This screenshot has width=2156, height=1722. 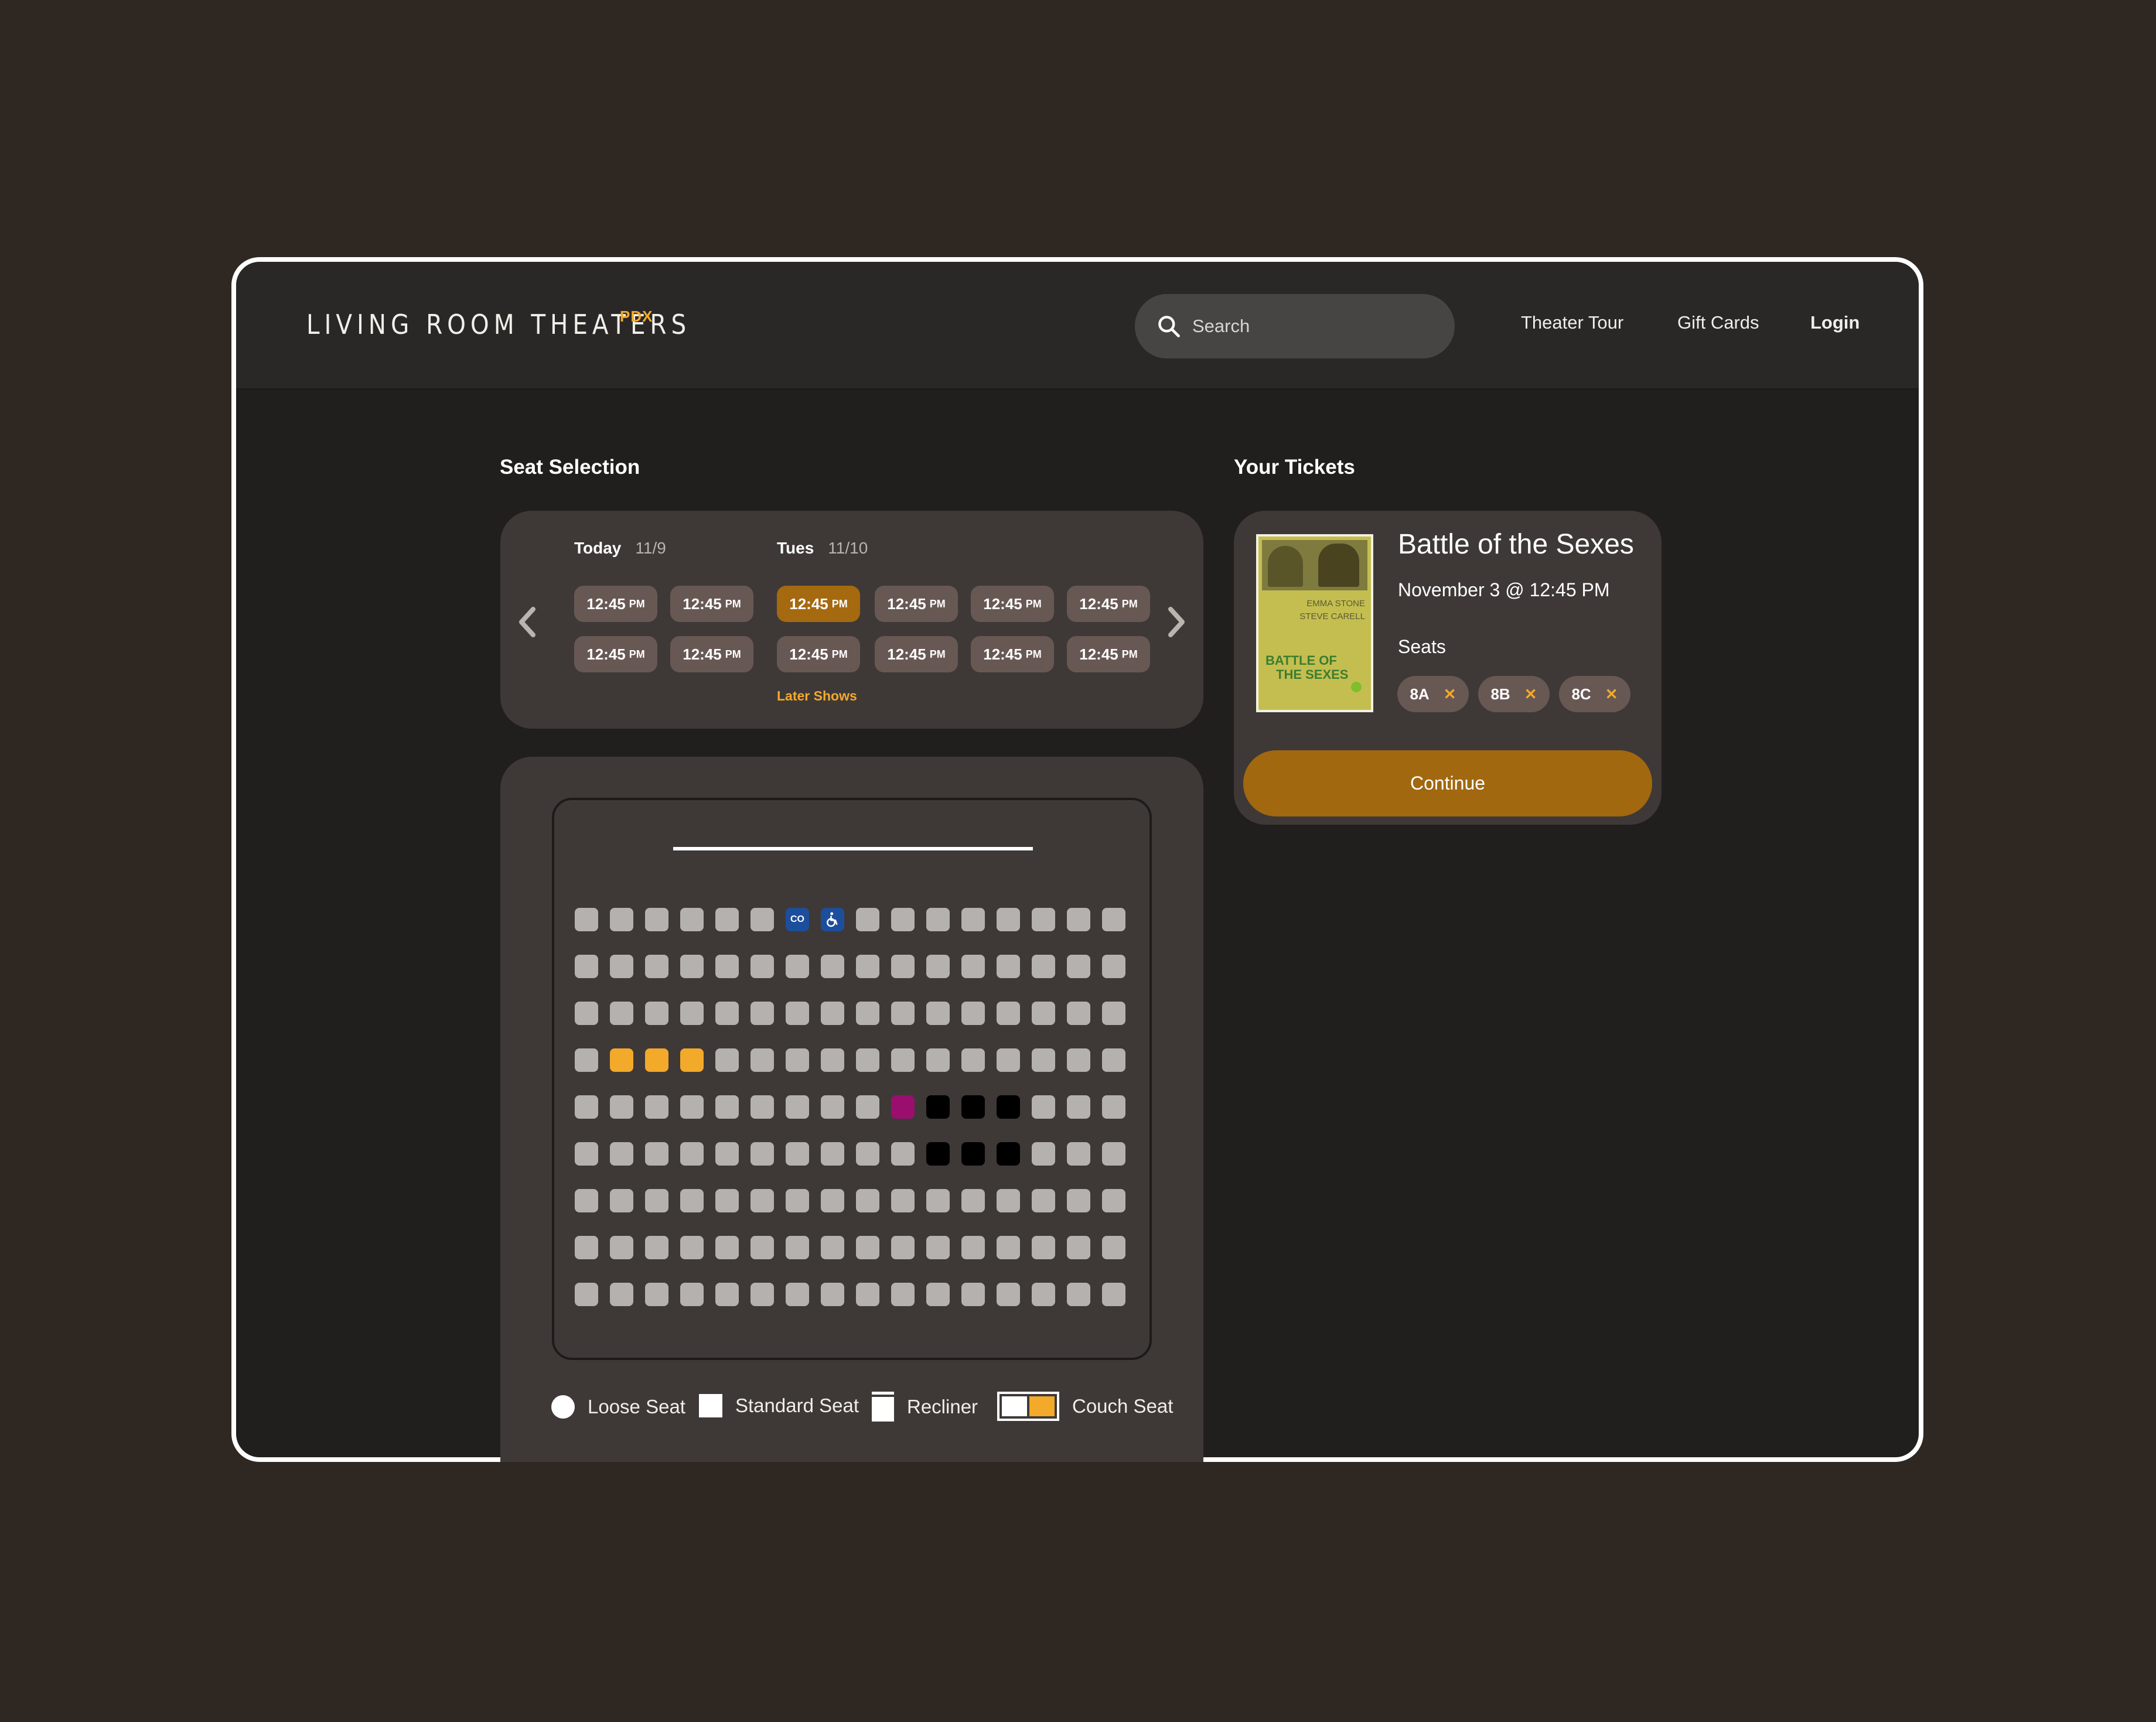 I want to click on search-input: Search, so click(x=1295, y=326).